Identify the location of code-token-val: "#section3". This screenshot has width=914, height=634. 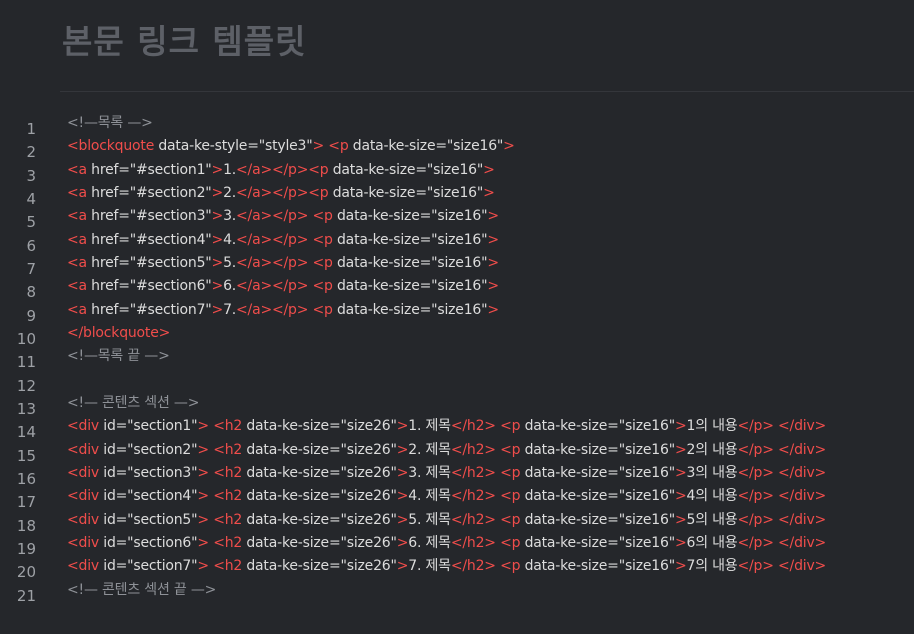
(170, 216).